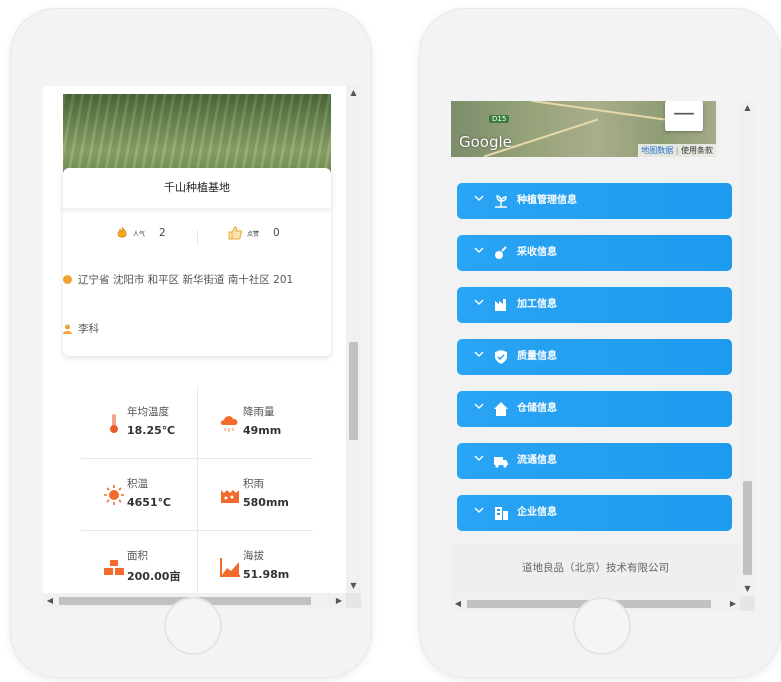 This screenshot has height=682, width=781. I want to click on likes-value: 0, so click(276, 233).